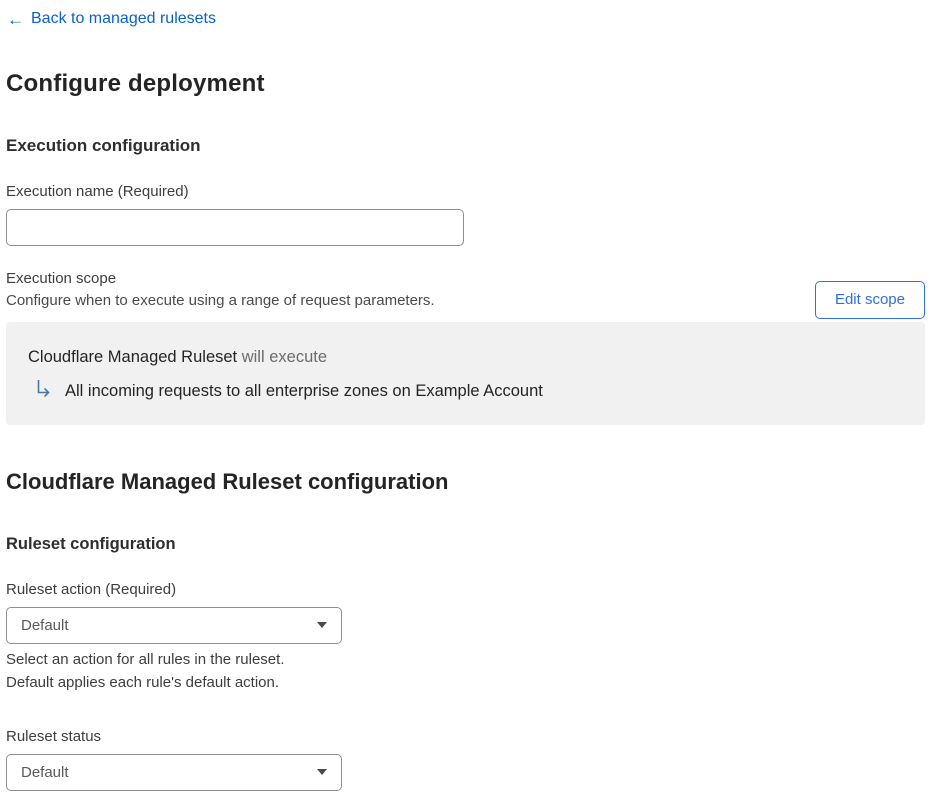  I want to click on edit-scope-button: Edit scope, so click(869, 299).